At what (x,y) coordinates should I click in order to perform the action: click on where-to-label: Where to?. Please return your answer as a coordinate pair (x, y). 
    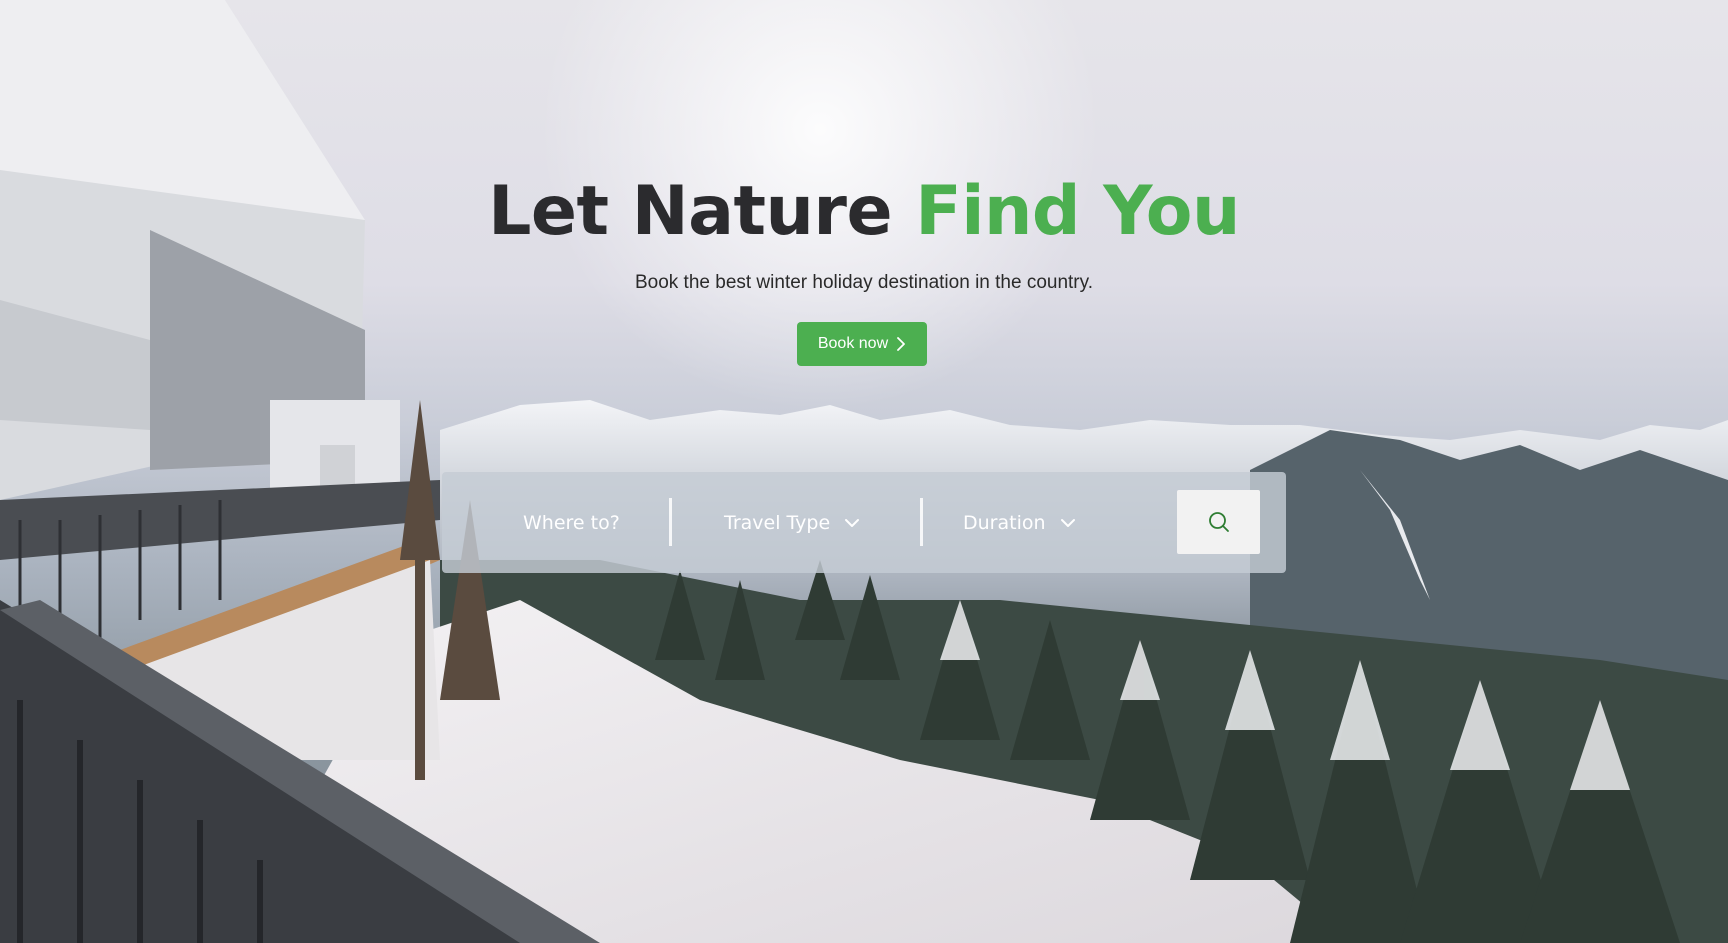
    Looking at the image, I should click on (571, 522).